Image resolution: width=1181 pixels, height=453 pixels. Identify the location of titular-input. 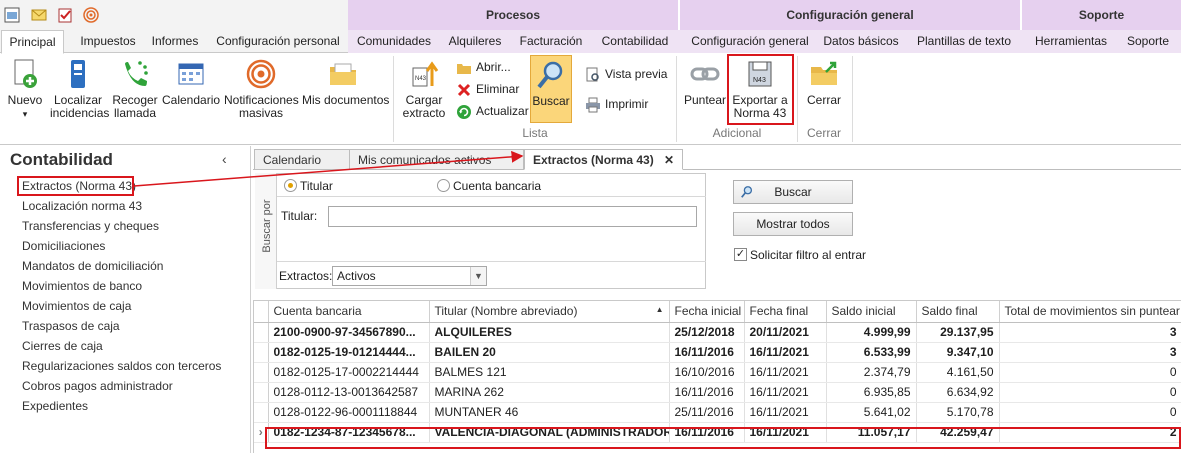
(512, 216).